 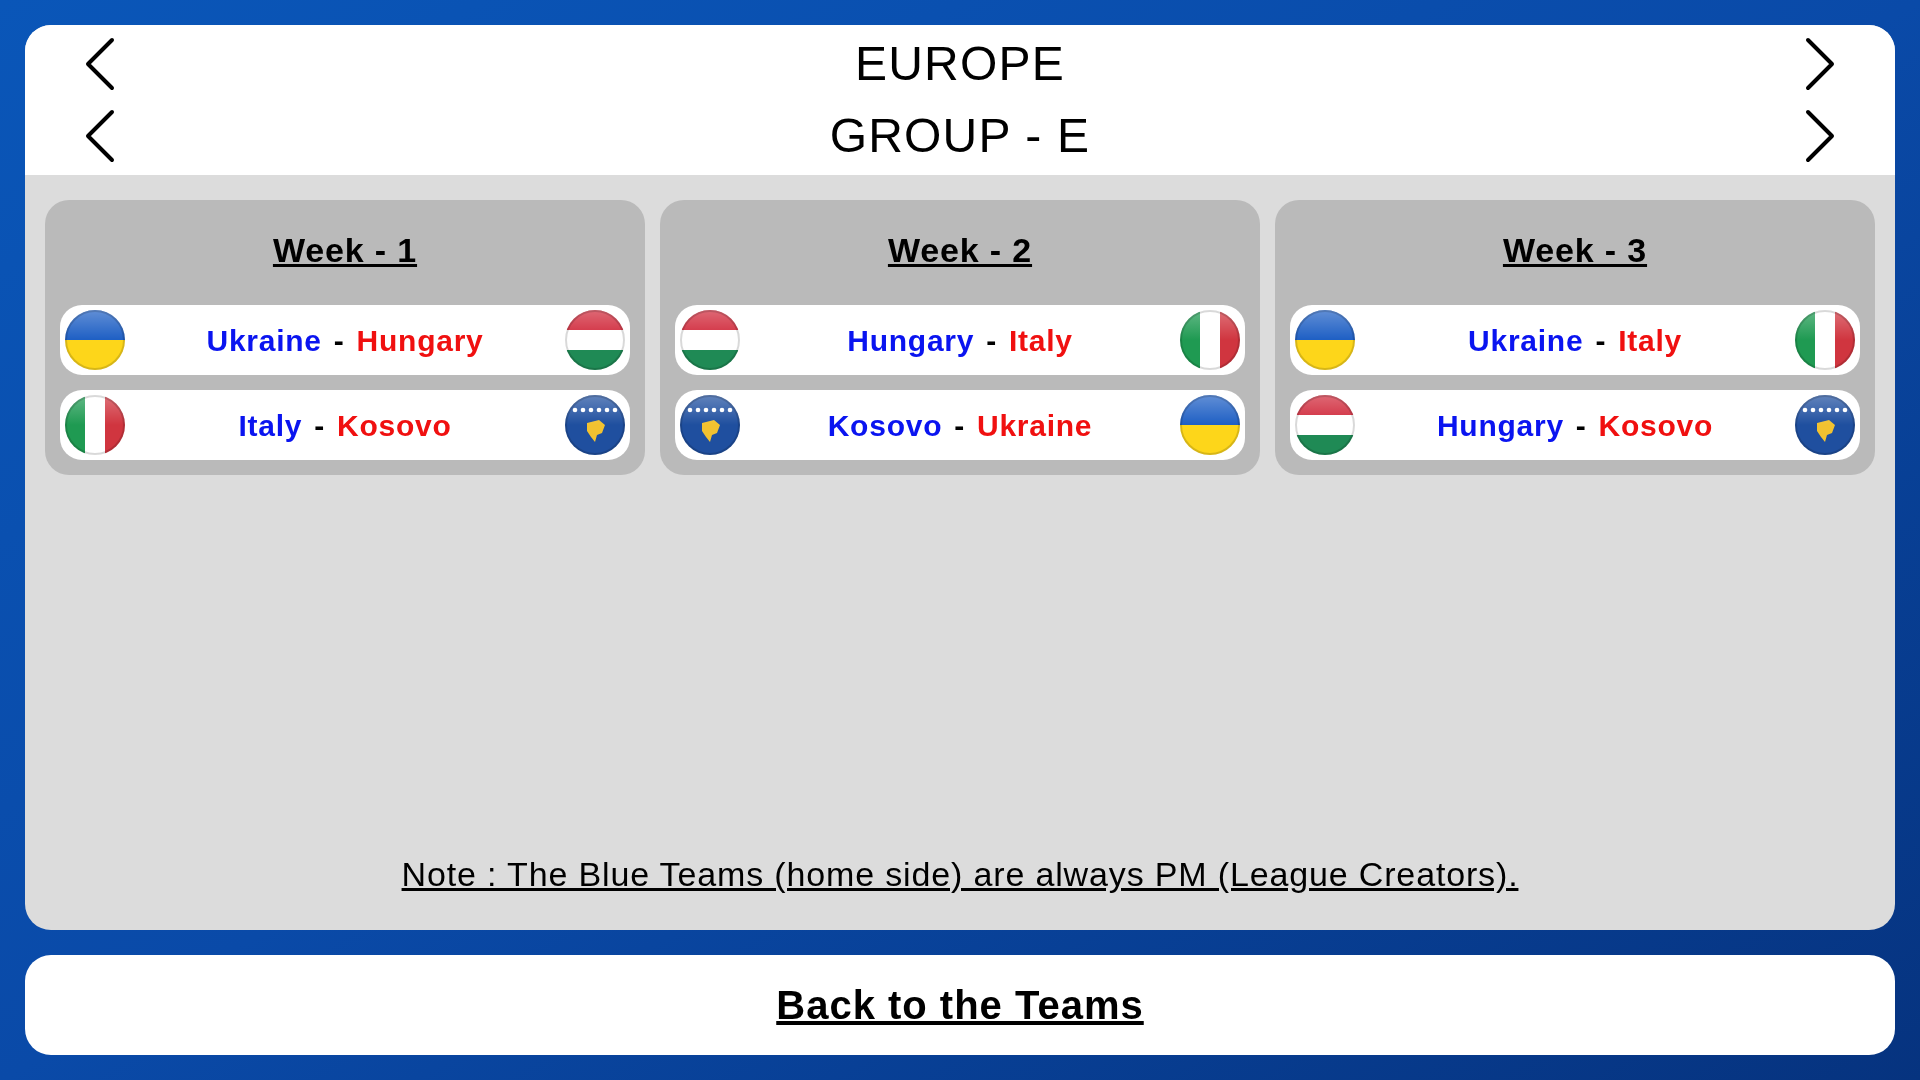 What do you see at coordinates (1575, 250) in the screenshot?
I see `week-title: Week - 3` at bounding box center [1575, 250].